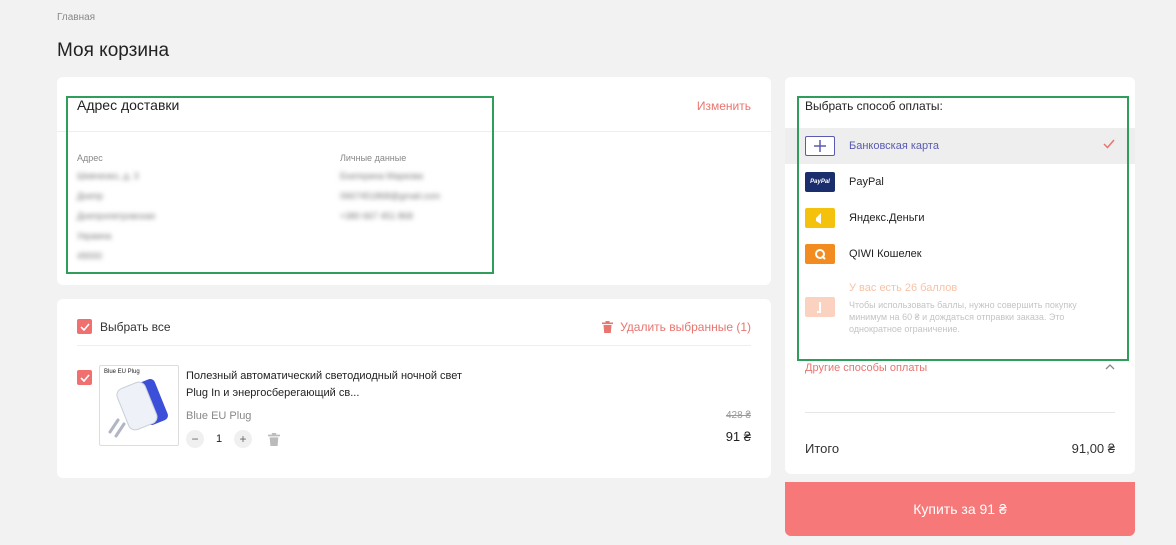  What do you see at coordinates (738, 415) in the screenshot?
I see `old-price: 428 ₴` at bounding box center [738, 415].